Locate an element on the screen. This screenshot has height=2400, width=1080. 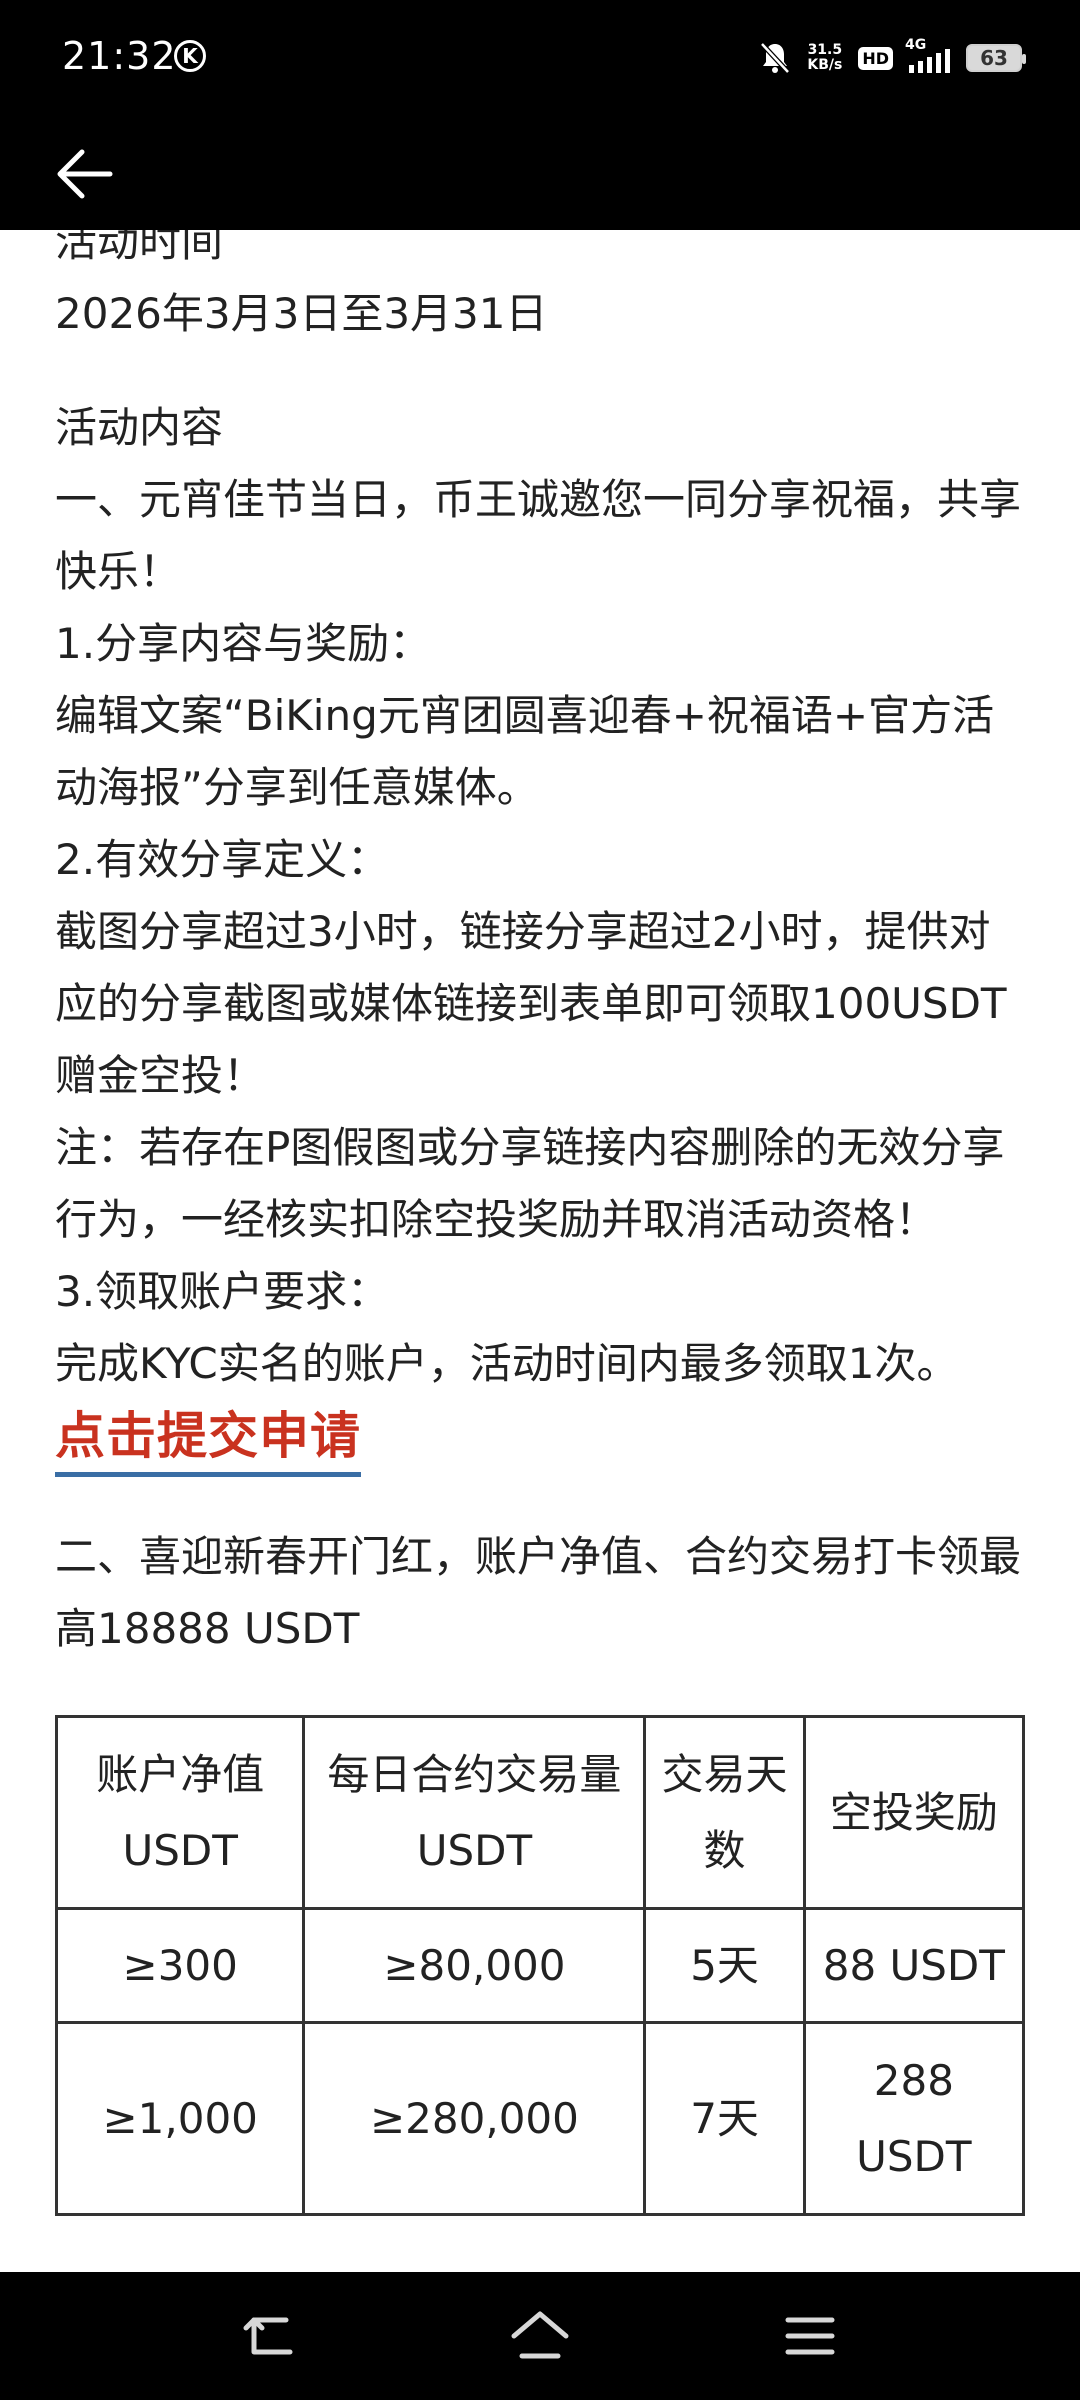
status-bar: 21:32 K 31.5 KB/s HD 4G 63 is located at coordinates (540, 59).